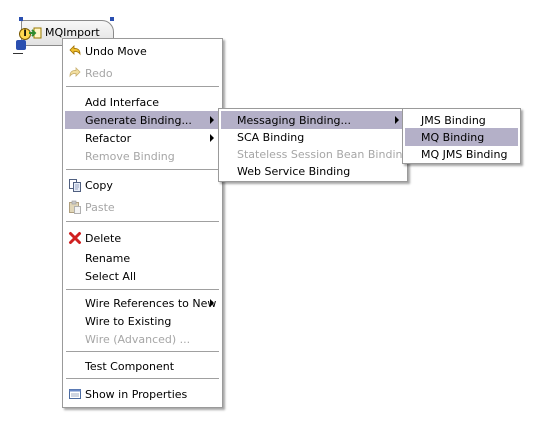 The image size is (542, 422). I want to click on menu-item-label: MQ JMS Binding, so click(464, 154).